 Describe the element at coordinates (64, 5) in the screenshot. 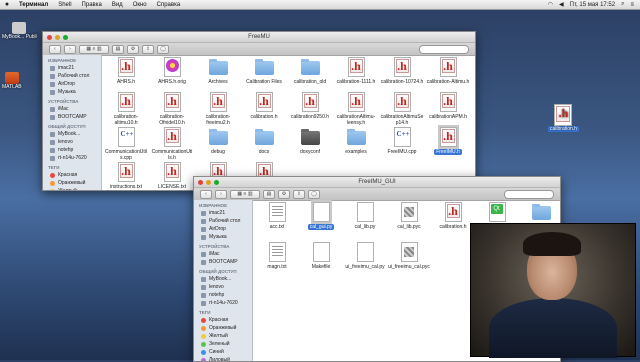

I see `menu-item-shell: Shell` at that location.